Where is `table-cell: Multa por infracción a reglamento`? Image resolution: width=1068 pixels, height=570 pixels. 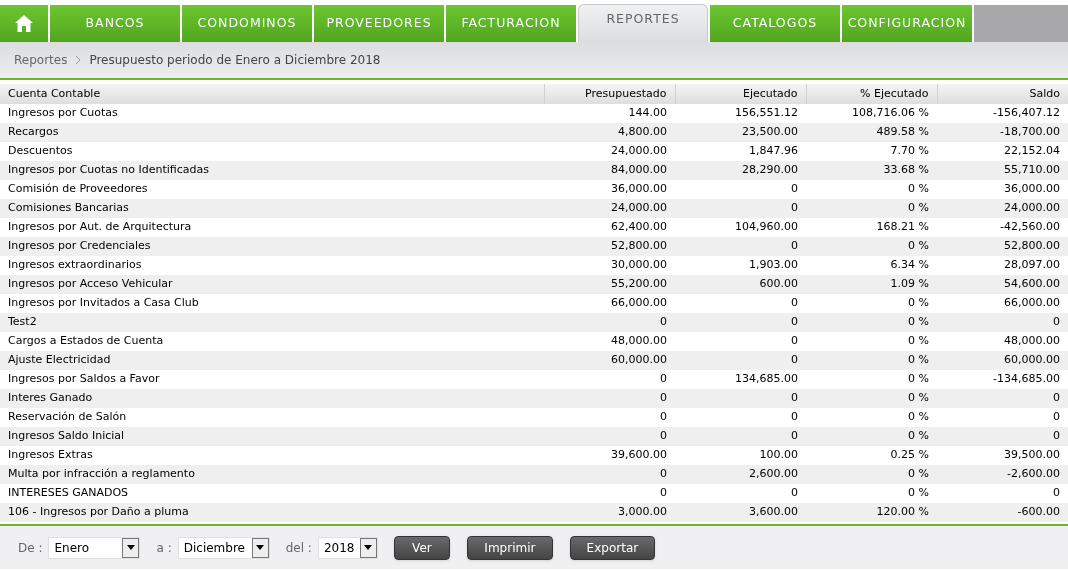 table-cell: Multa por infracción a reglamento is located at coordinates (272, 474).